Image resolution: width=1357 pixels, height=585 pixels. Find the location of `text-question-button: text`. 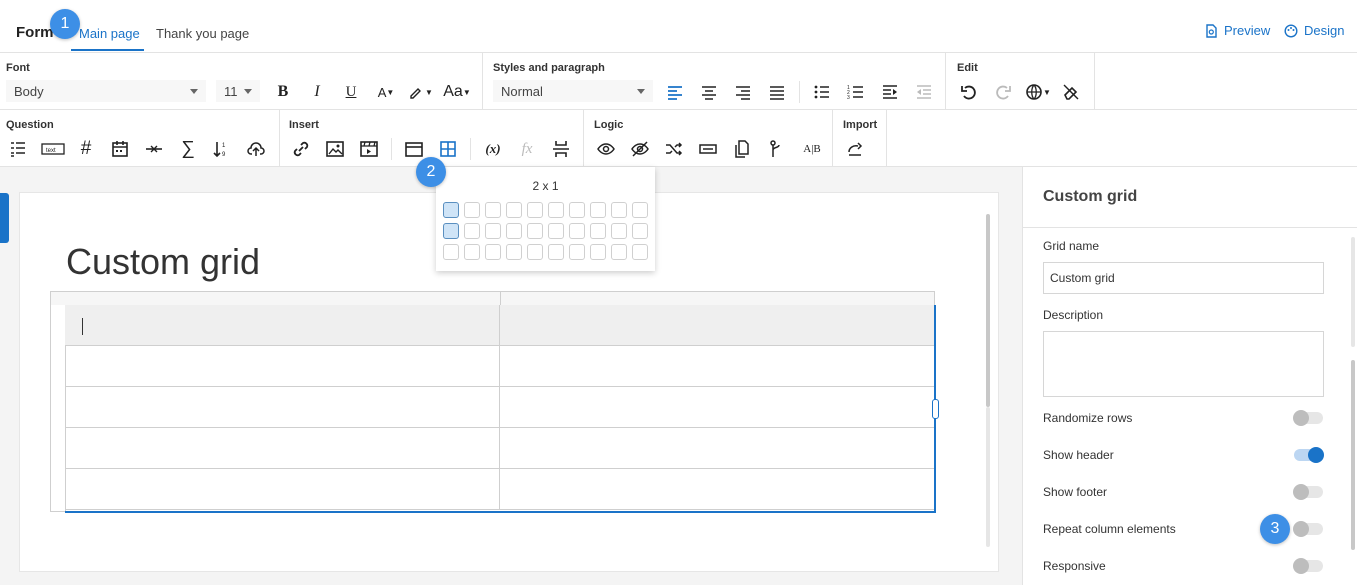

text-question-button: text is located at coordinates (53, 149).